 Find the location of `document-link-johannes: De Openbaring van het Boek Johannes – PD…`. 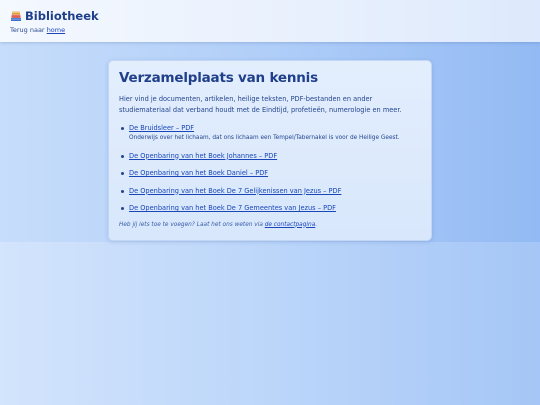

document-link-johannes: De Openbaring van het Boek Johannes – PD… is located at coordinates (203, 156).